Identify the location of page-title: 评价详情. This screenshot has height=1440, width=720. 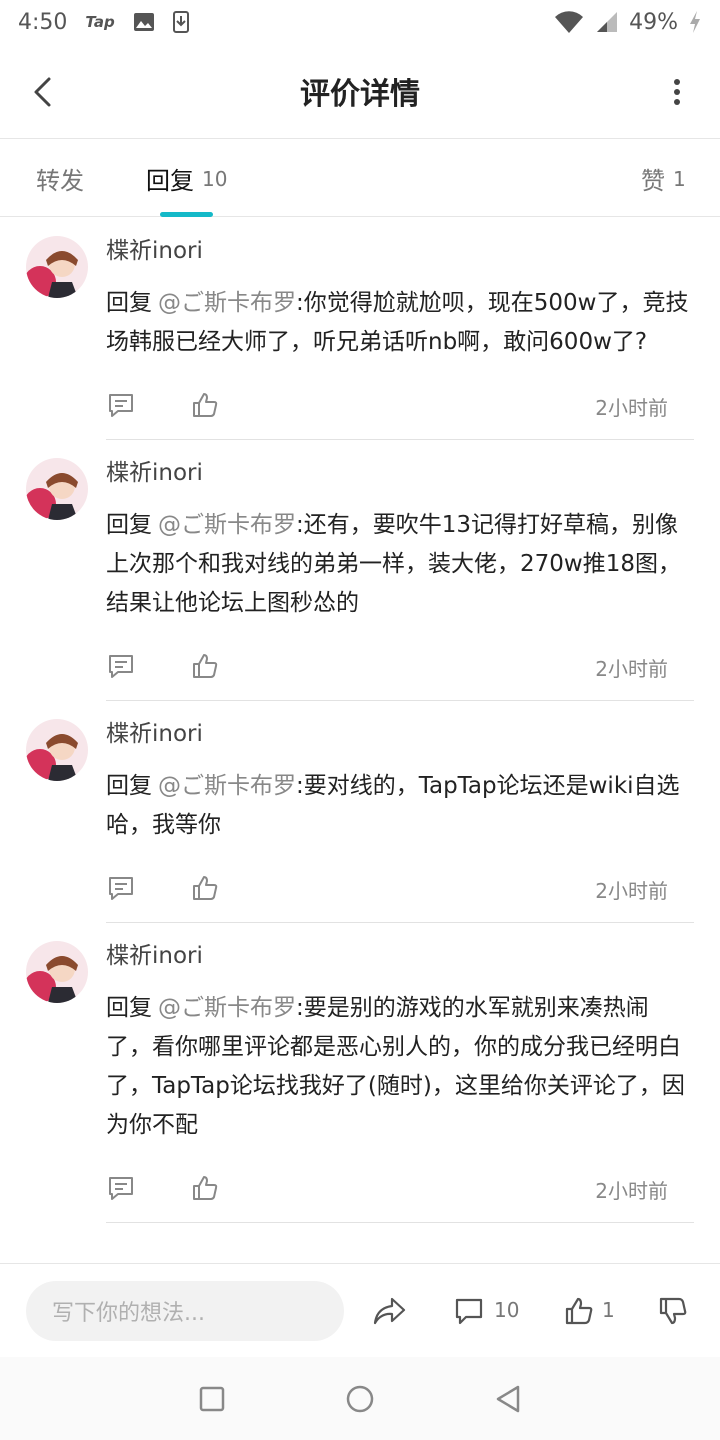
(360, 94).